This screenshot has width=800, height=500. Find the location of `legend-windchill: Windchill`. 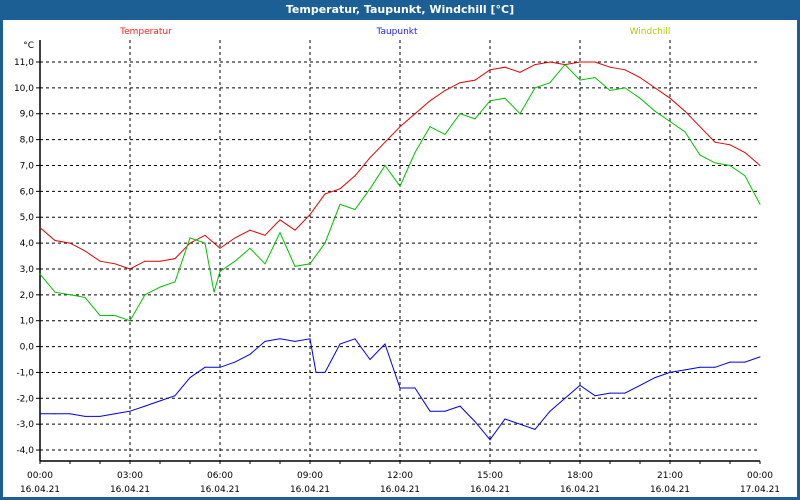

legend-windchill: Windchill is located at coordinates (650, 32).